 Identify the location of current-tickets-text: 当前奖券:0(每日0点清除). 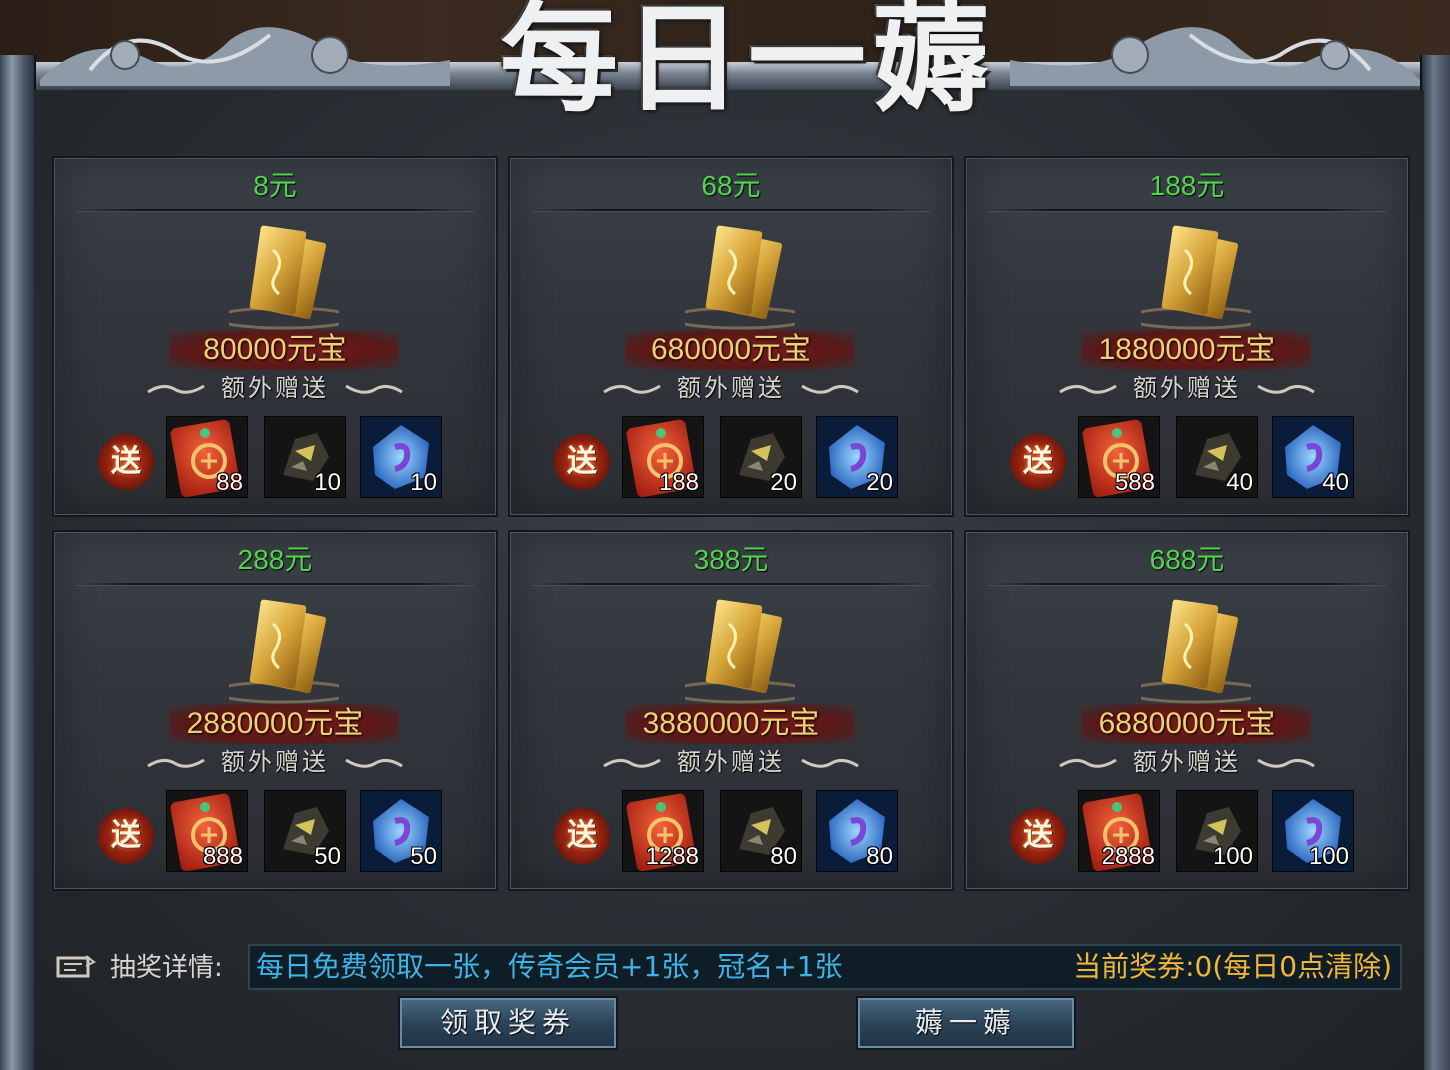
(1232, 966).